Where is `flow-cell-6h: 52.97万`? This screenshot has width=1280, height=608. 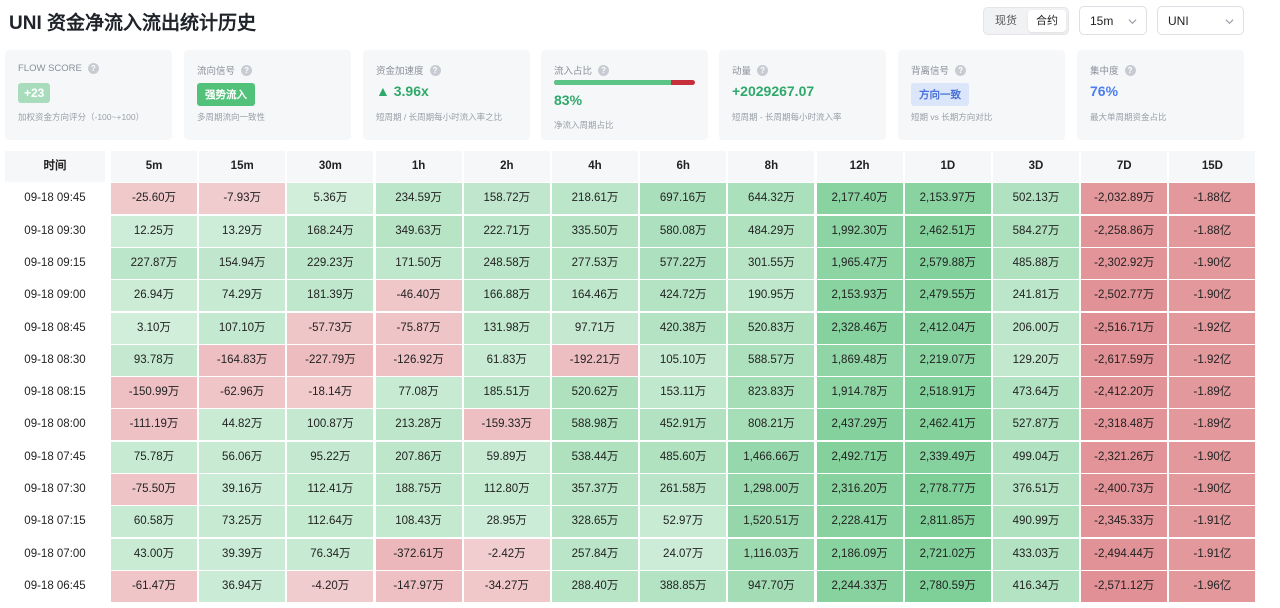
flow-cell-6h: 52.97万 is located at coordinates (683, 522).